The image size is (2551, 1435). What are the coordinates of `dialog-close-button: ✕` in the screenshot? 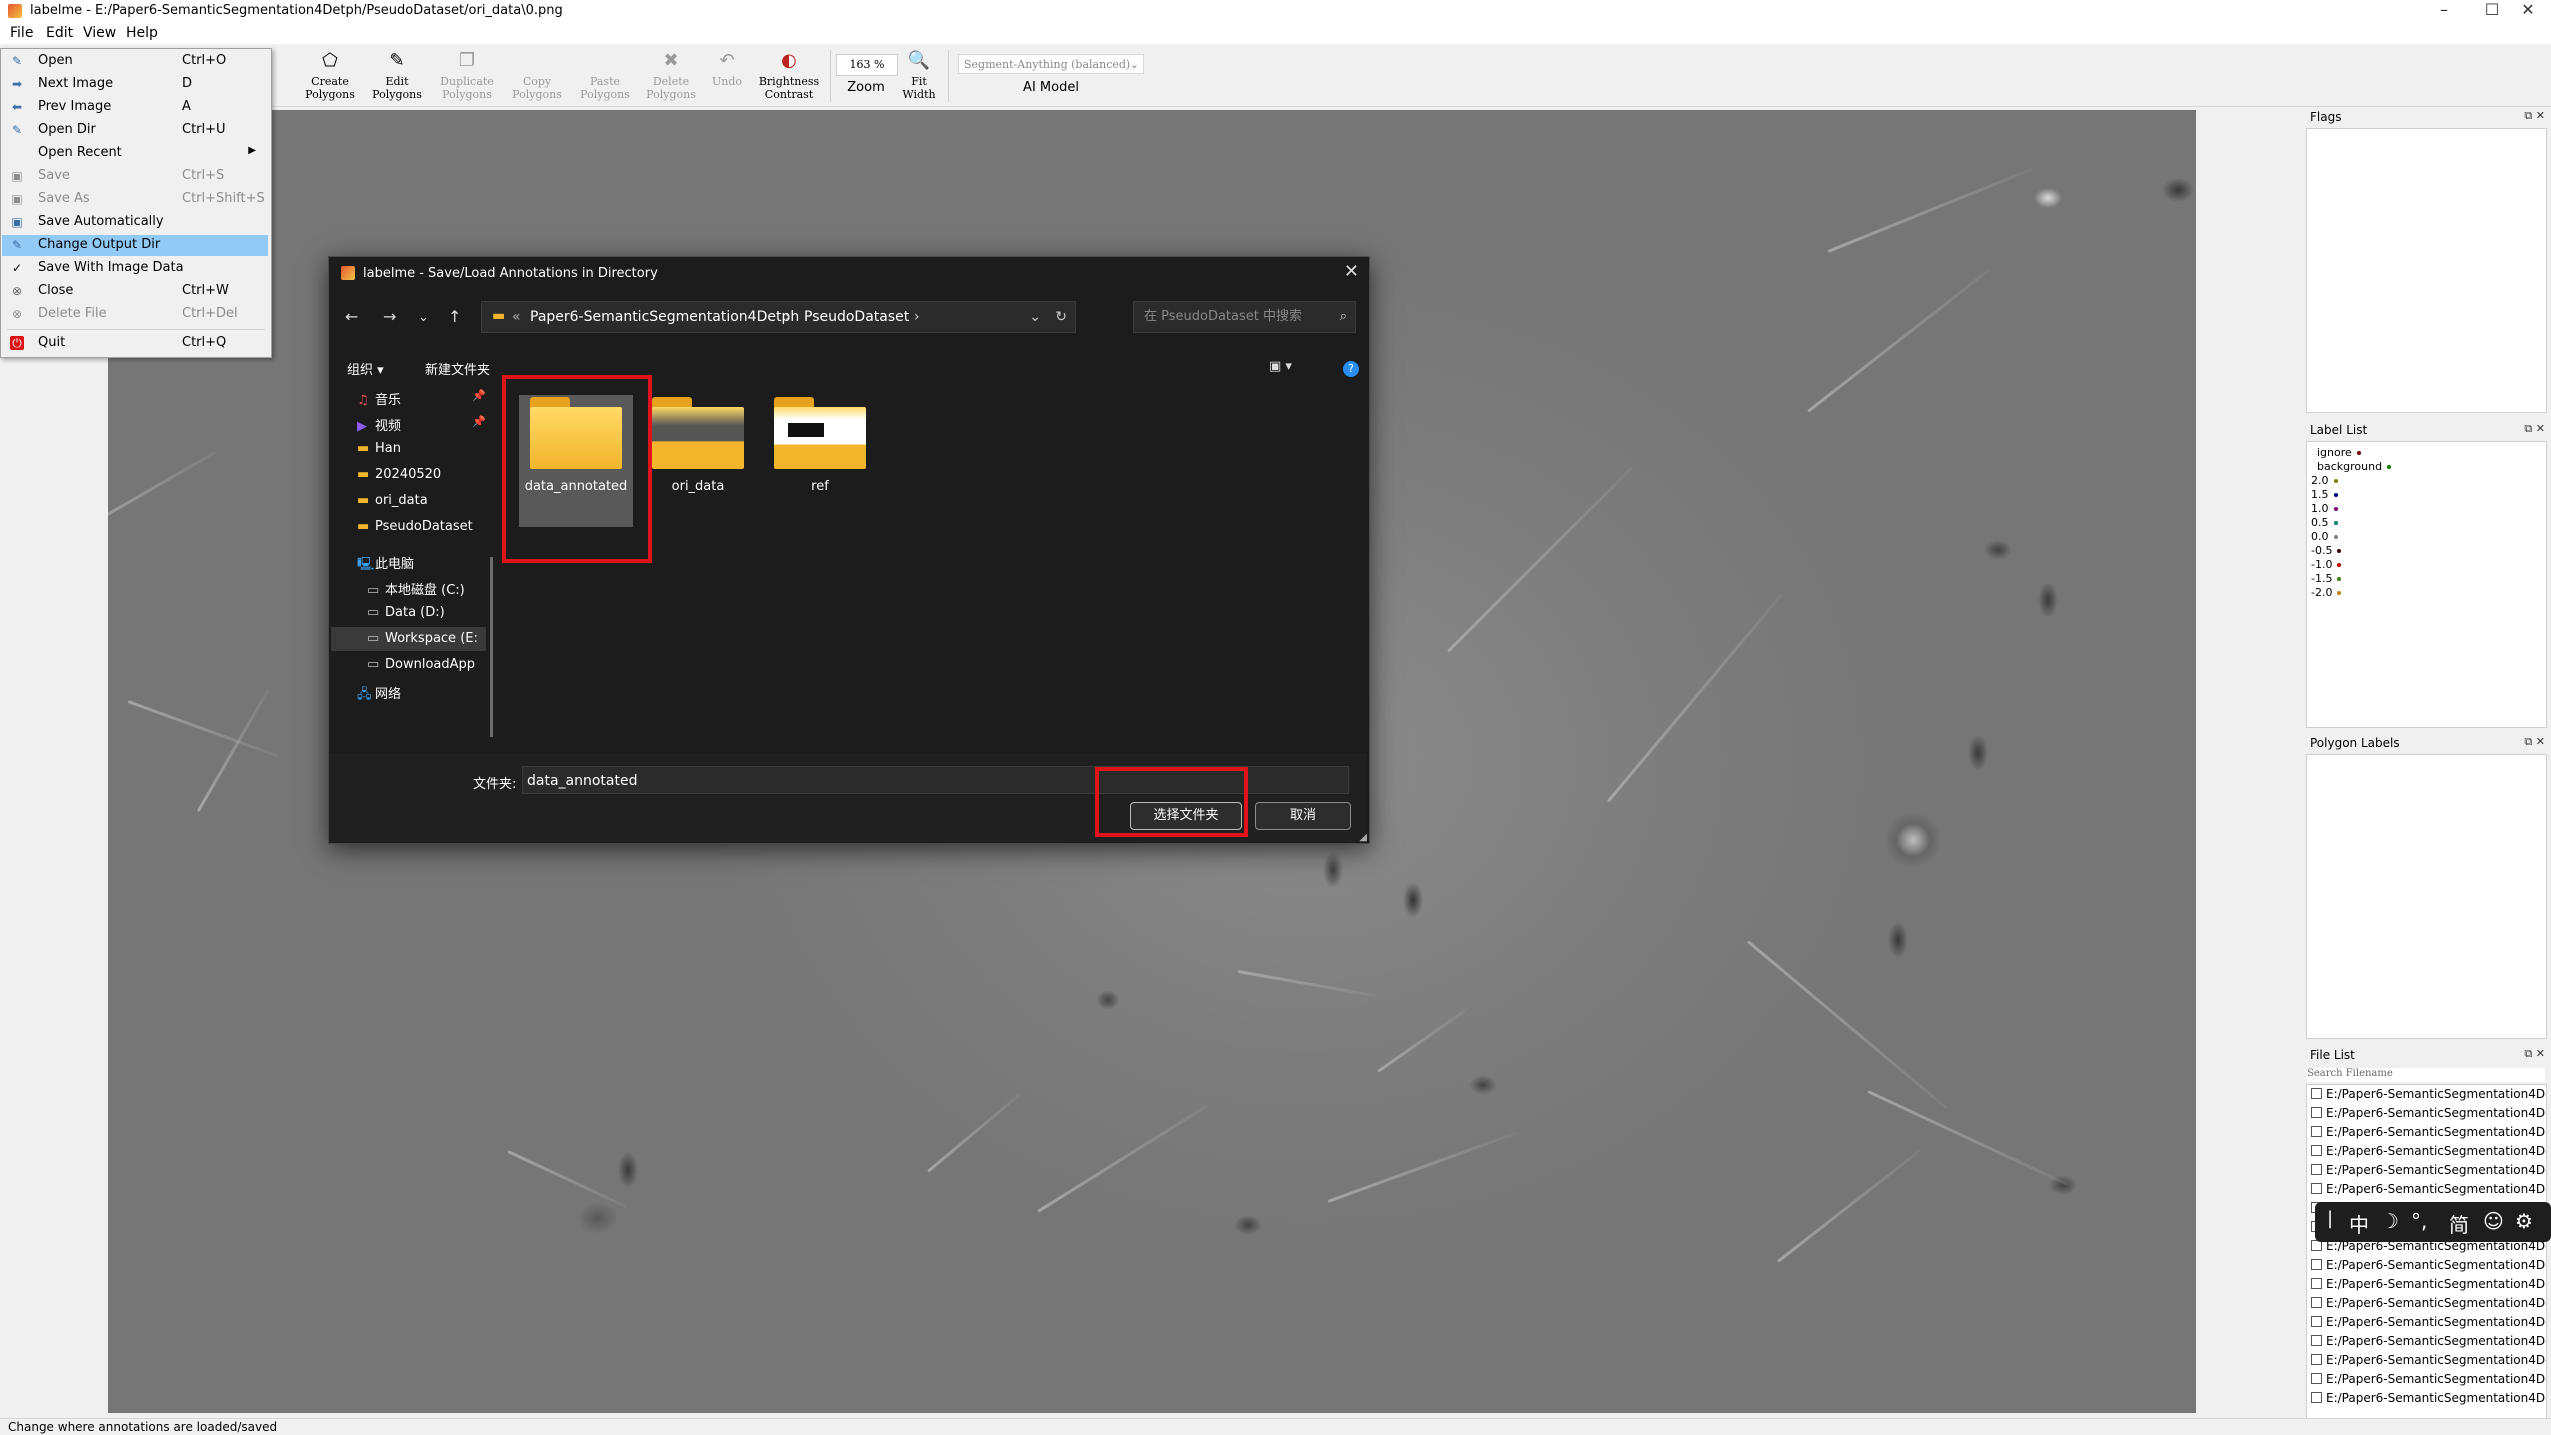 It's located at (1351, 271).